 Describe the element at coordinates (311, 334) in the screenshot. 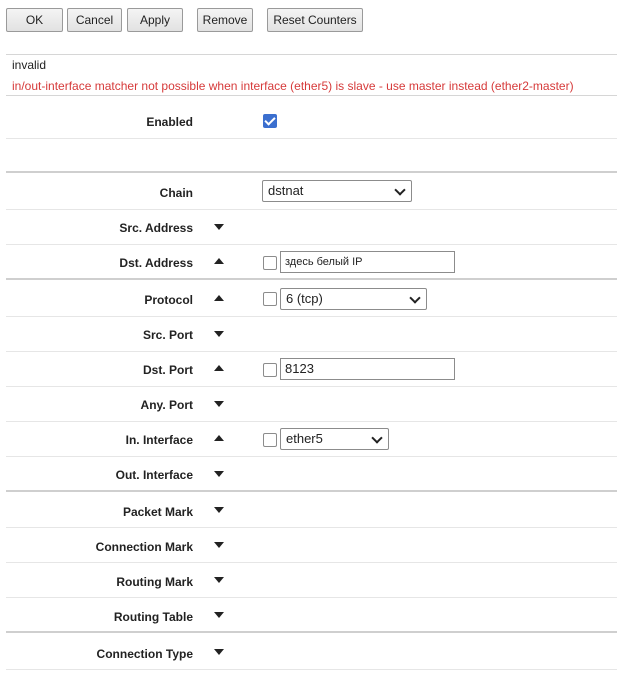

I see `row-src-port: Src. Port` at that location.